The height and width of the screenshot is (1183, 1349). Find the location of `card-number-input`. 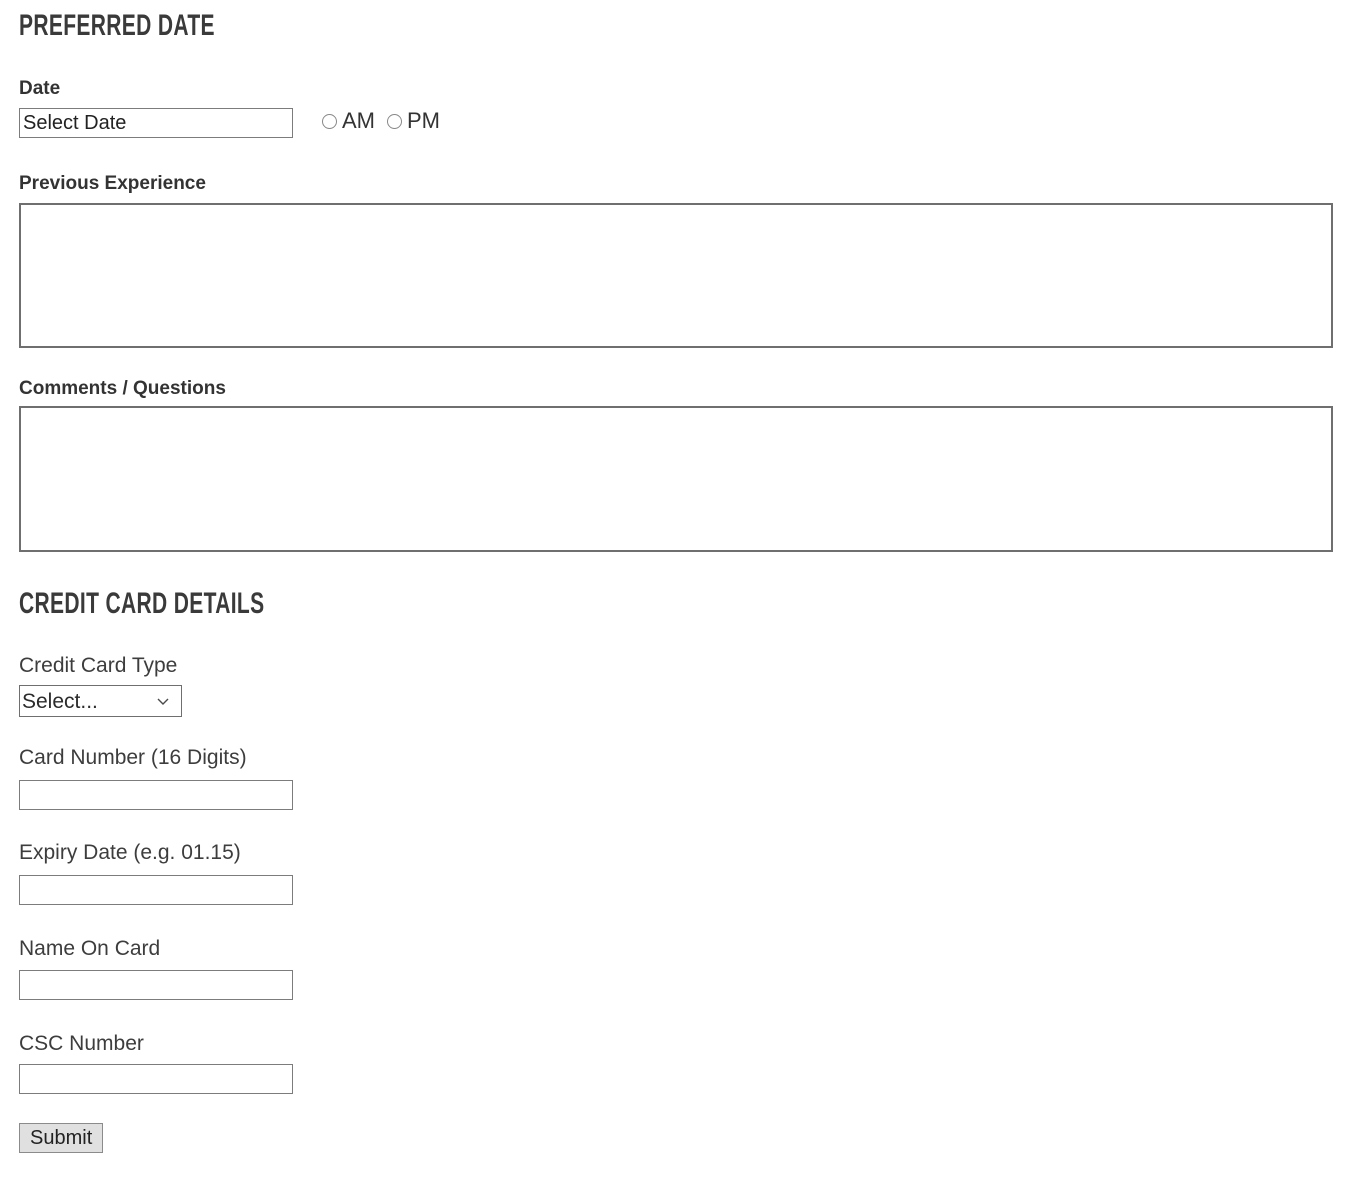

card-number-input is located at coordinates (156, 795).